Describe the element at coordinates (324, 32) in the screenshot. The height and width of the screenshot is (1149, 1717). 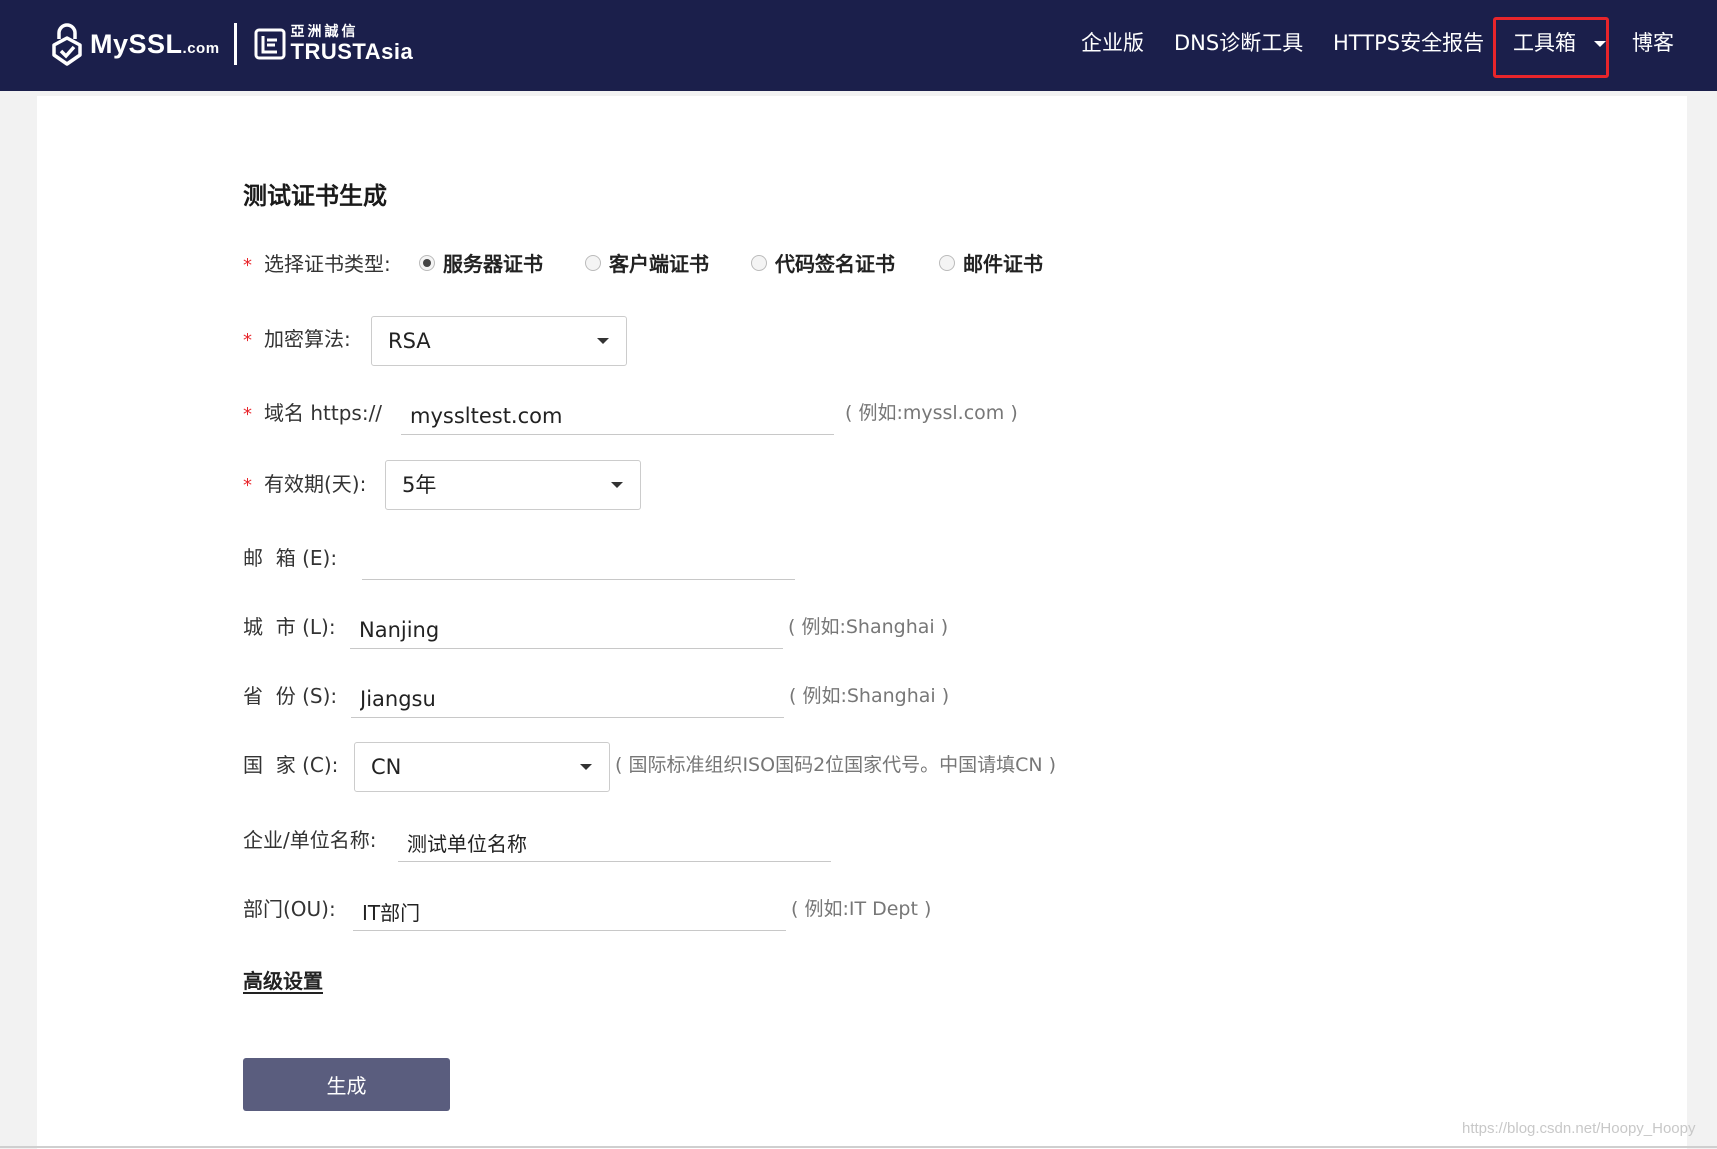
I see `partner-name-cn: 亞洲誠信` at that location.